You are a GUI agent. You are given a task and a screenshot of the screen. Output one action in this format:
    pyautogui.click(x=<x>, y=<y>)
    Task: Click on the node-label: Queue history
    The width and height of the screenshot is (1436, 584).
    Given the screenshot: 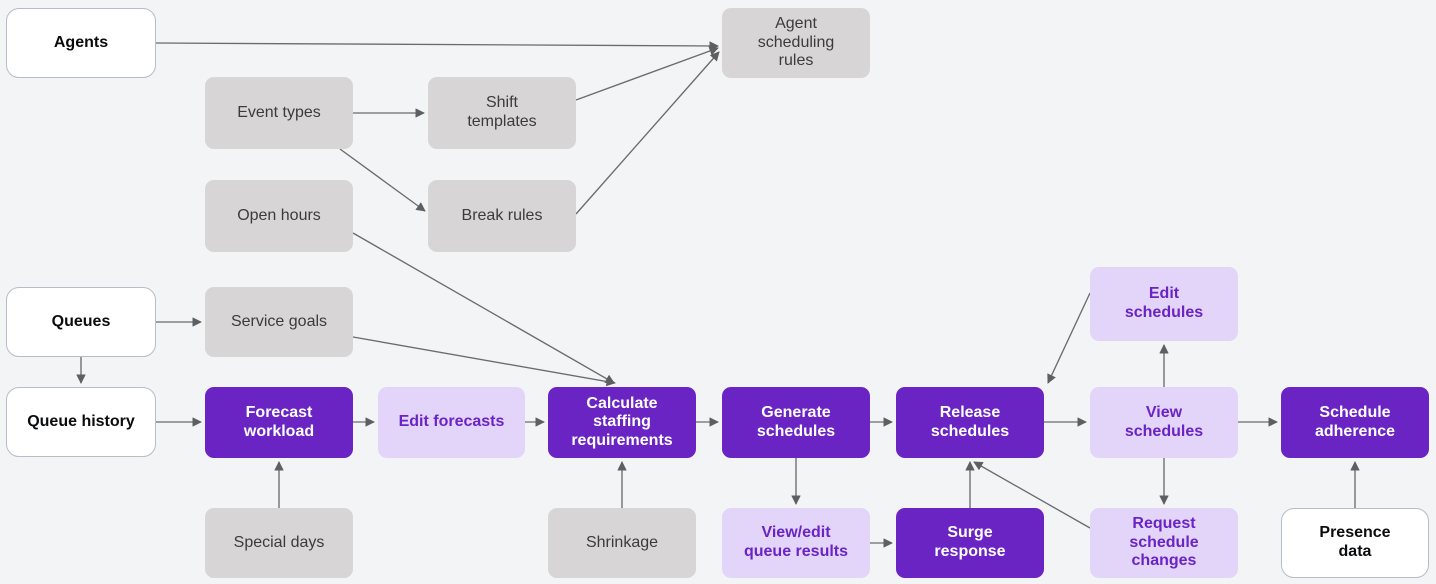 What is the action you would take?
    pyautogui.click(x=81, y=421)
    